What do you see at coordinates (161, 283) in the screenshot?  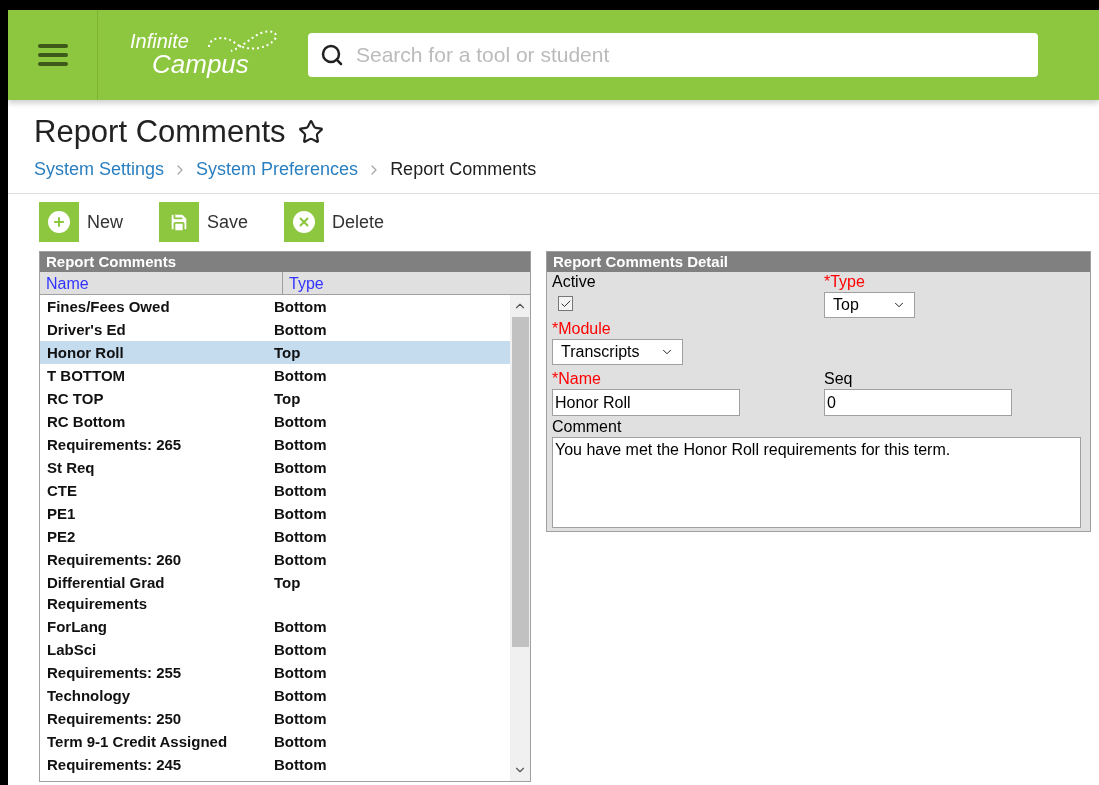 I see `column-header: Name` at bounding box center [161, 283].